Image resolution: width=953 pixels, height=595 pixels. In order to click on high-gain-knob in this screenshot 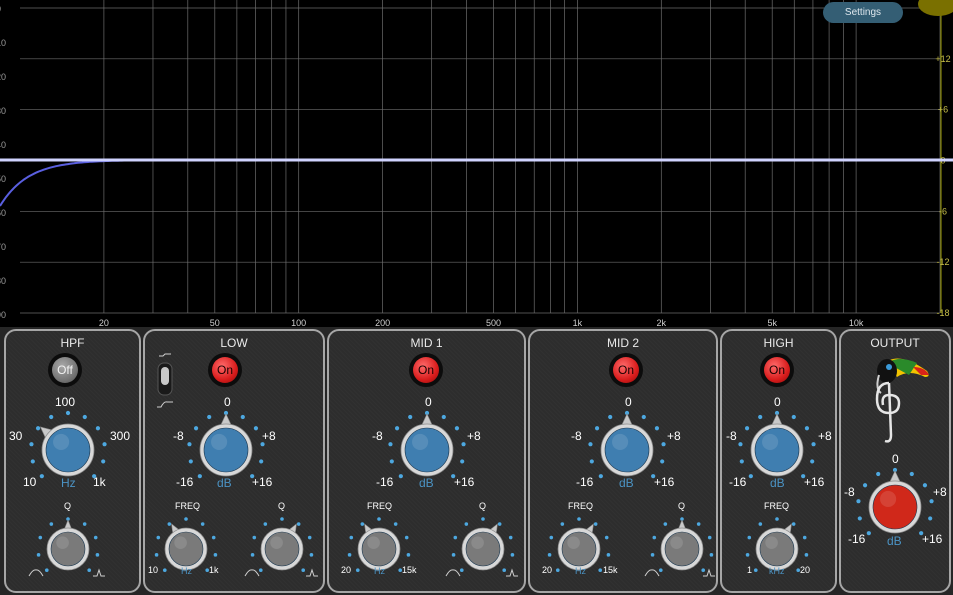, I will do `click(777, 450)`.